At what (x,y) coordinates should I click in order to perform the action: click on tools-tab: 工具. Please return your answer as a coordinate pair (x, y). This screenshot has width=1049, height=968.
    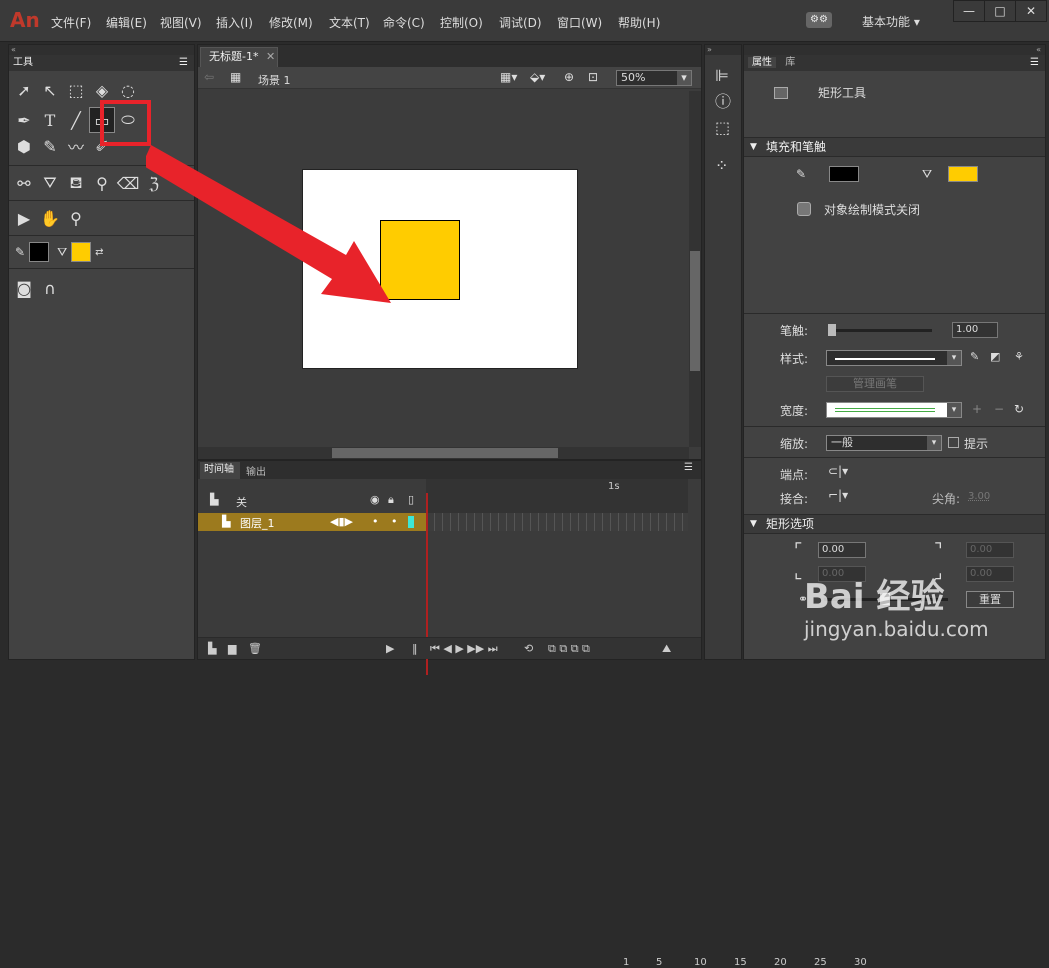
    Looking at the image, I should click on (23, 62).